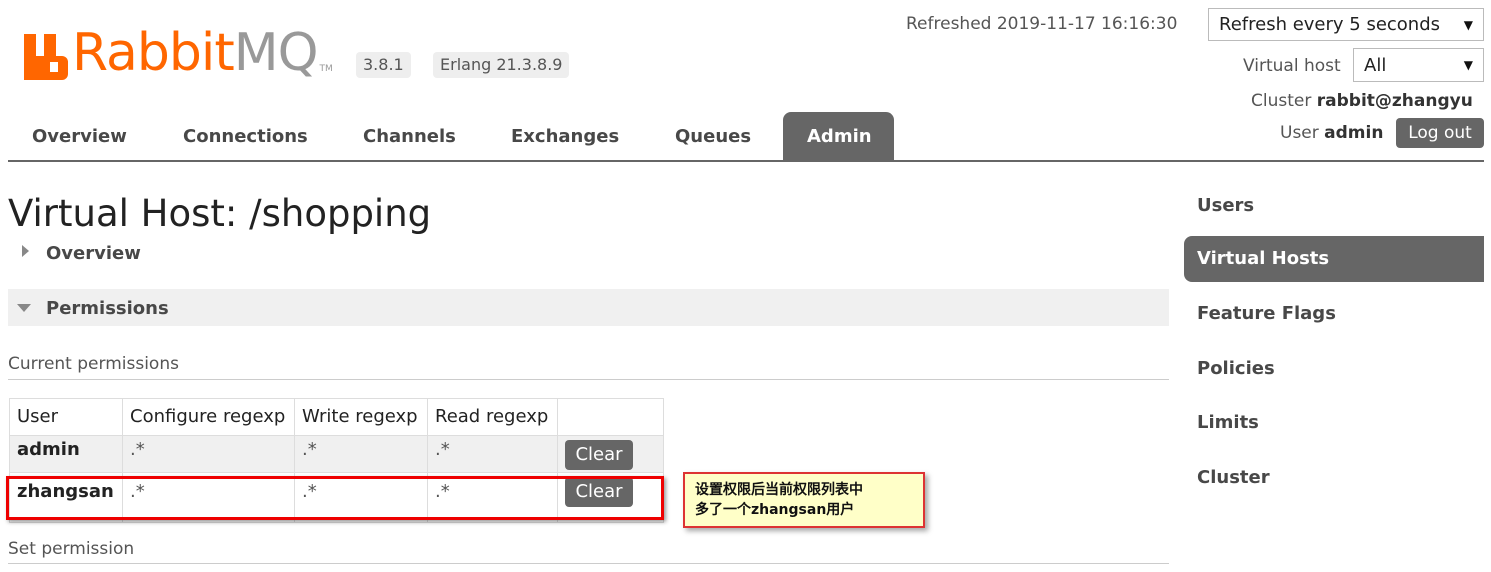 The image size is (1491, 572). What do you see at coordinates (838, 136) in the screenshot?
I see `tab-admin: Admin` at bounding box center [838, 136].